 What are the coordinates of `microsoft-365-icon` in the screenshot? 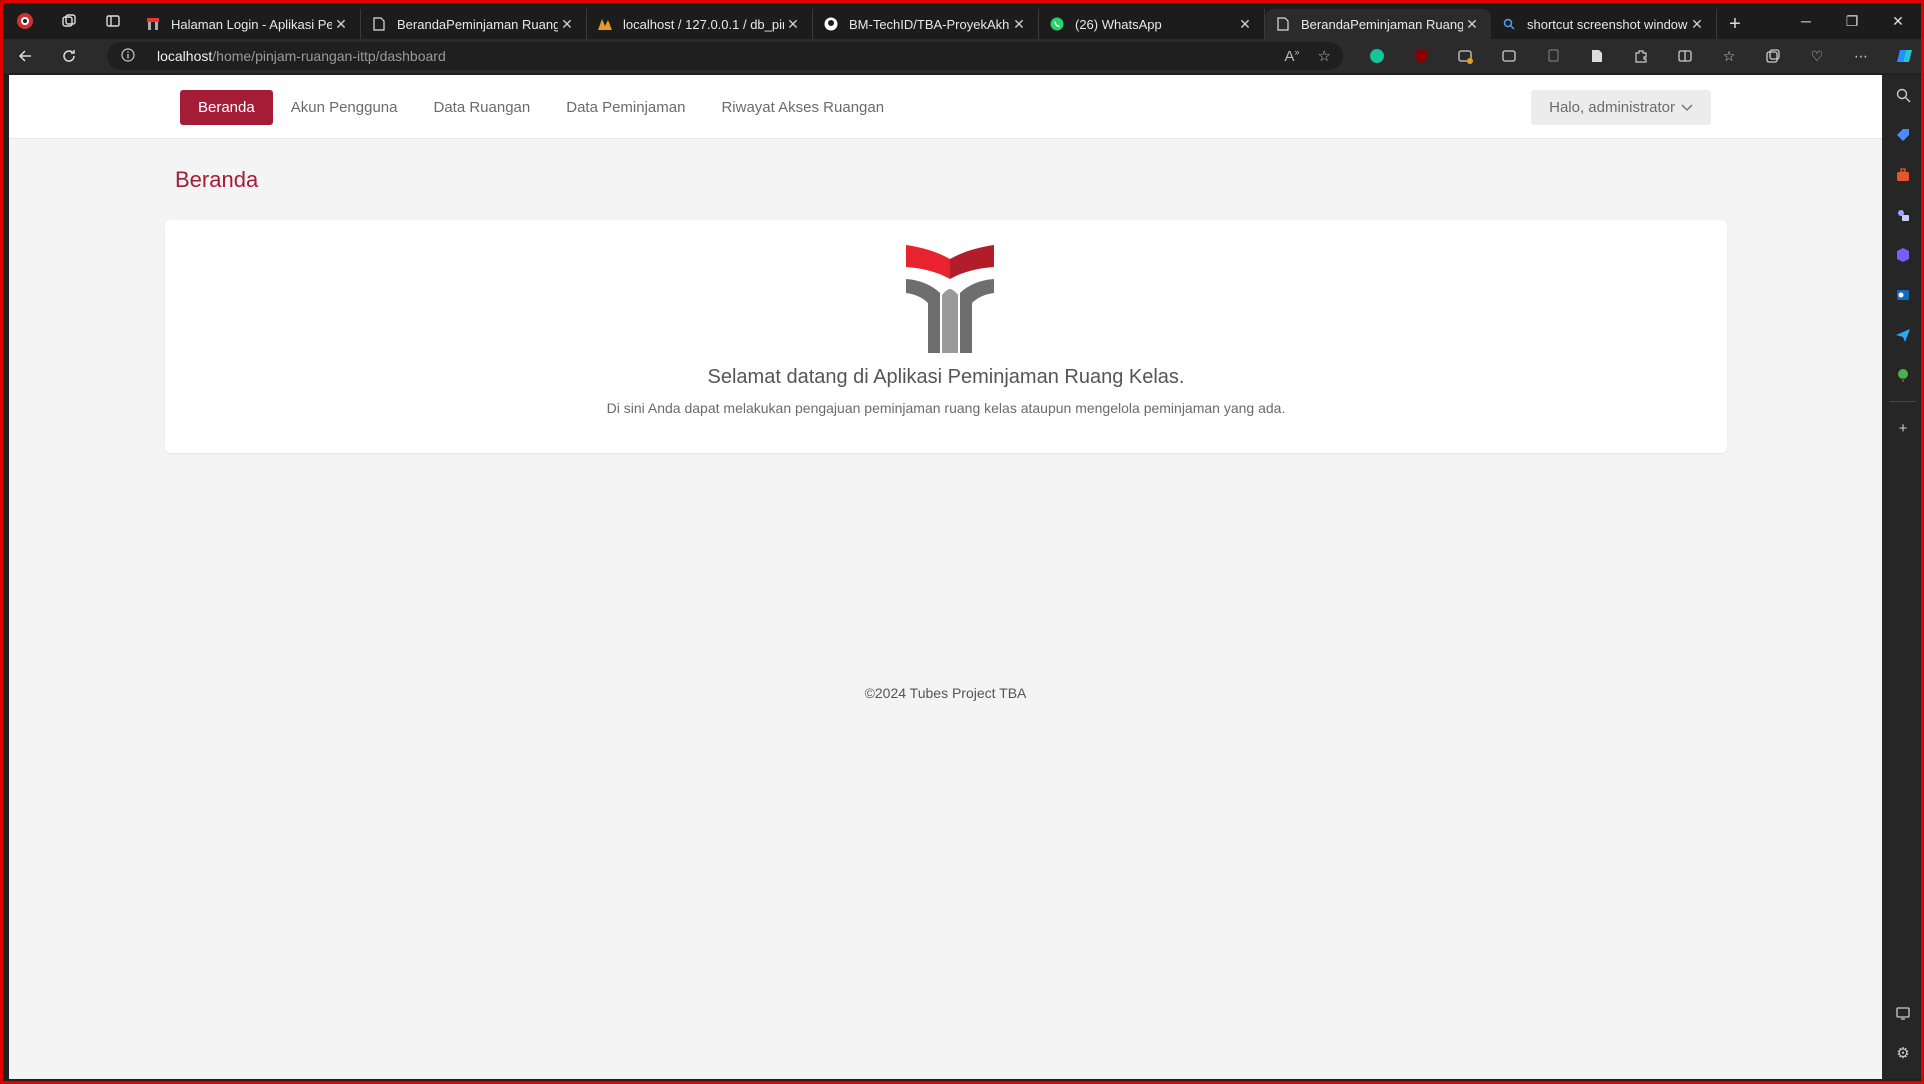 It's located at (1901, 255).